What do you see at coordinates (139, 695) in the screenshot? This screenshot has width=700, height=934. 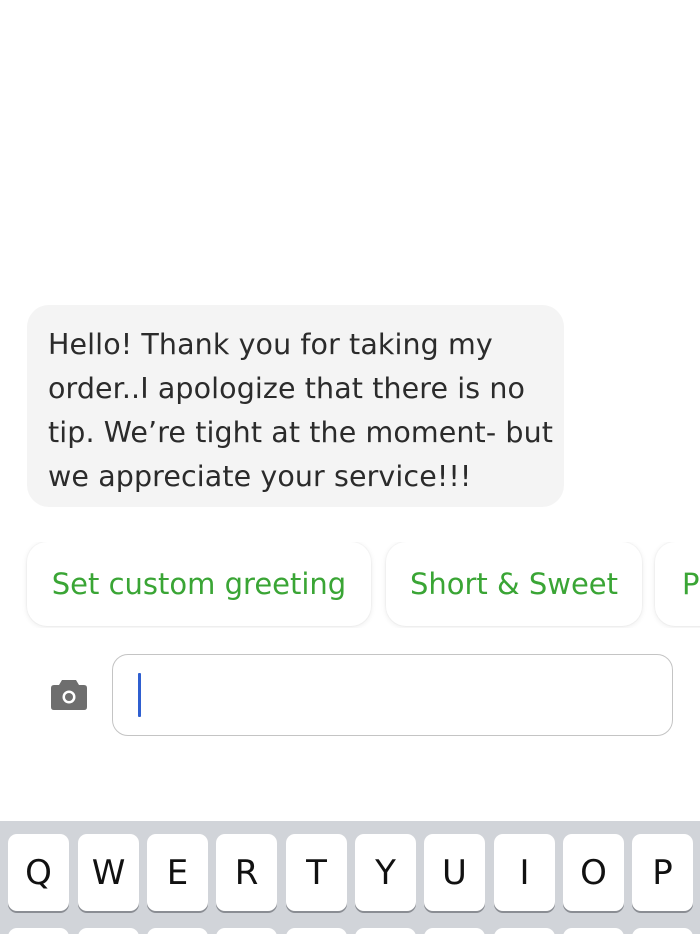 I see `text-caret` at bounding box center [139, 695].